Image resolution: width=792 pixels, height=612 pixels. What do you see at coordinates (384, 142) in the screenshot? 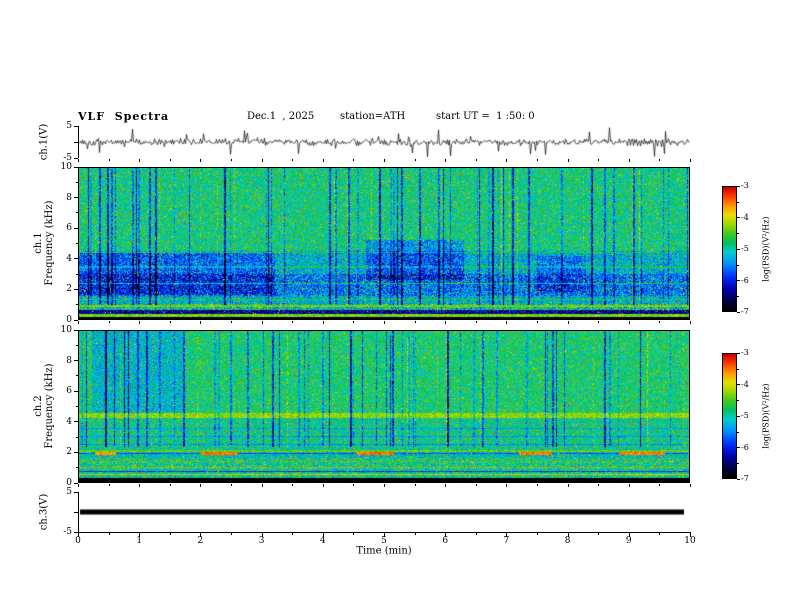
I see `ch1-waveform-canvas` at bounding box center [384, 142].